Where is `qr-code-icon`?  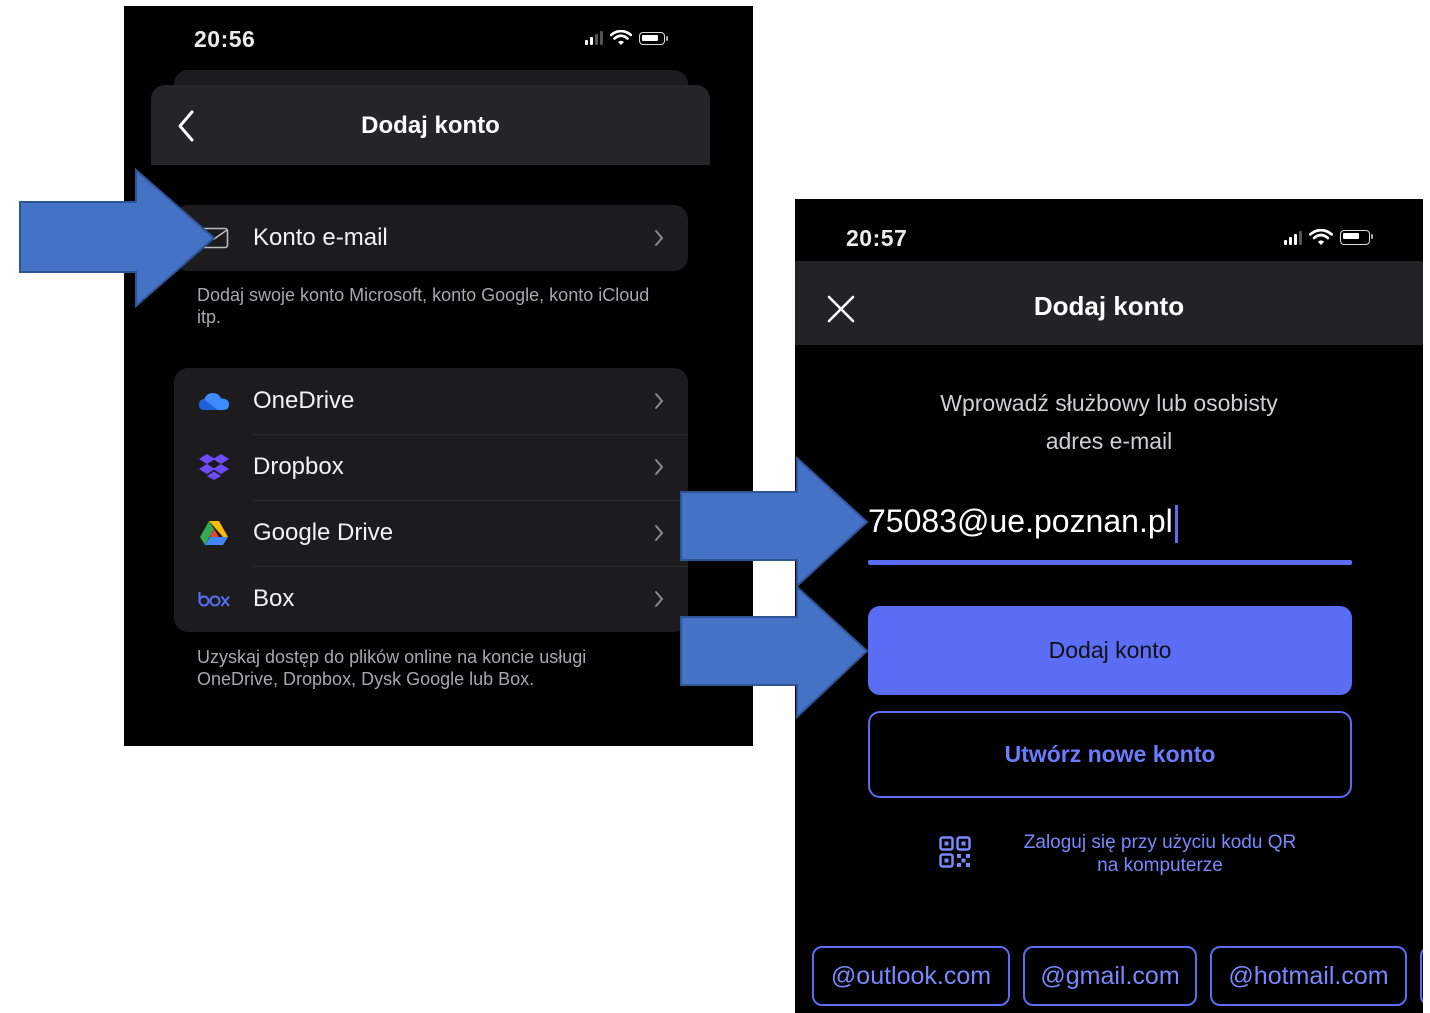
qr-code-icon is located at coordinates (955, 852).